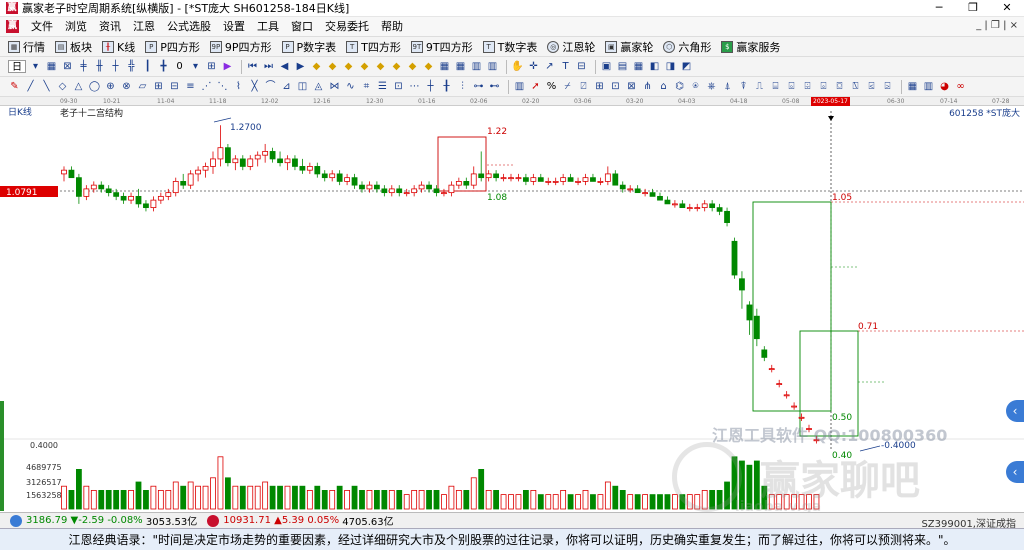 Image resolution: width=1024 pixels, height=551 pixels. What do you see at coordinates (99, 66) in the screenshot?
I see `candles-icon: ╫` at bounding box center [99, 66].